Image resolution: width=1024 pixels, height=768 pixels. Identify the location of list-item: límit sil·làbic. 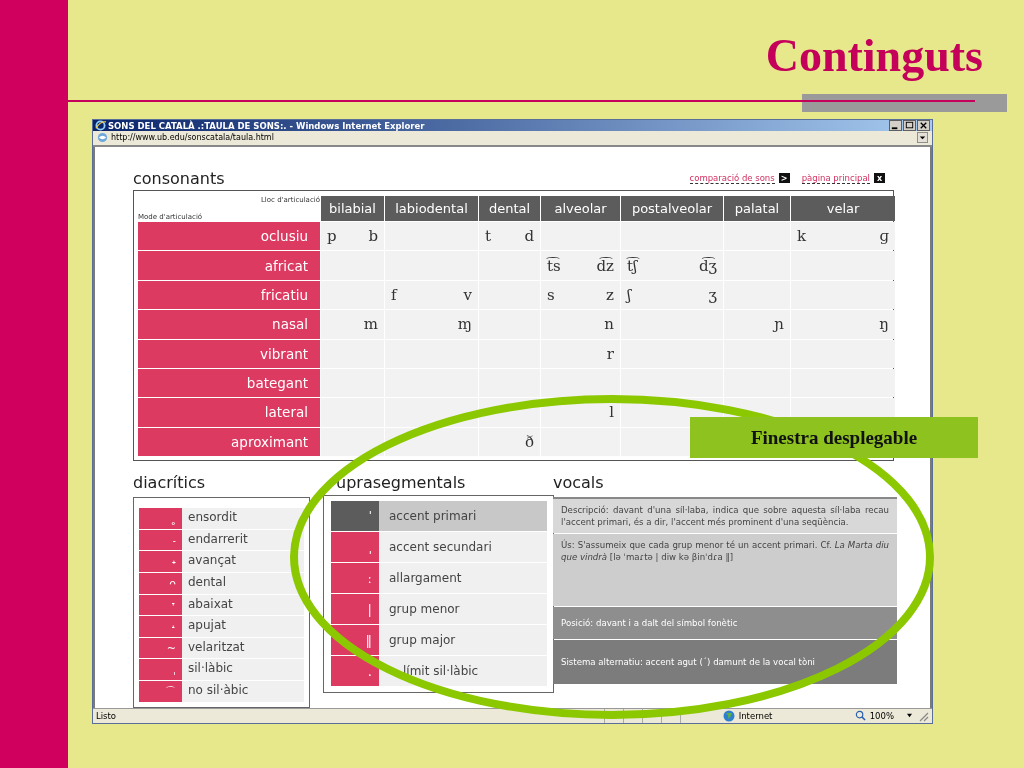
(463, 671).